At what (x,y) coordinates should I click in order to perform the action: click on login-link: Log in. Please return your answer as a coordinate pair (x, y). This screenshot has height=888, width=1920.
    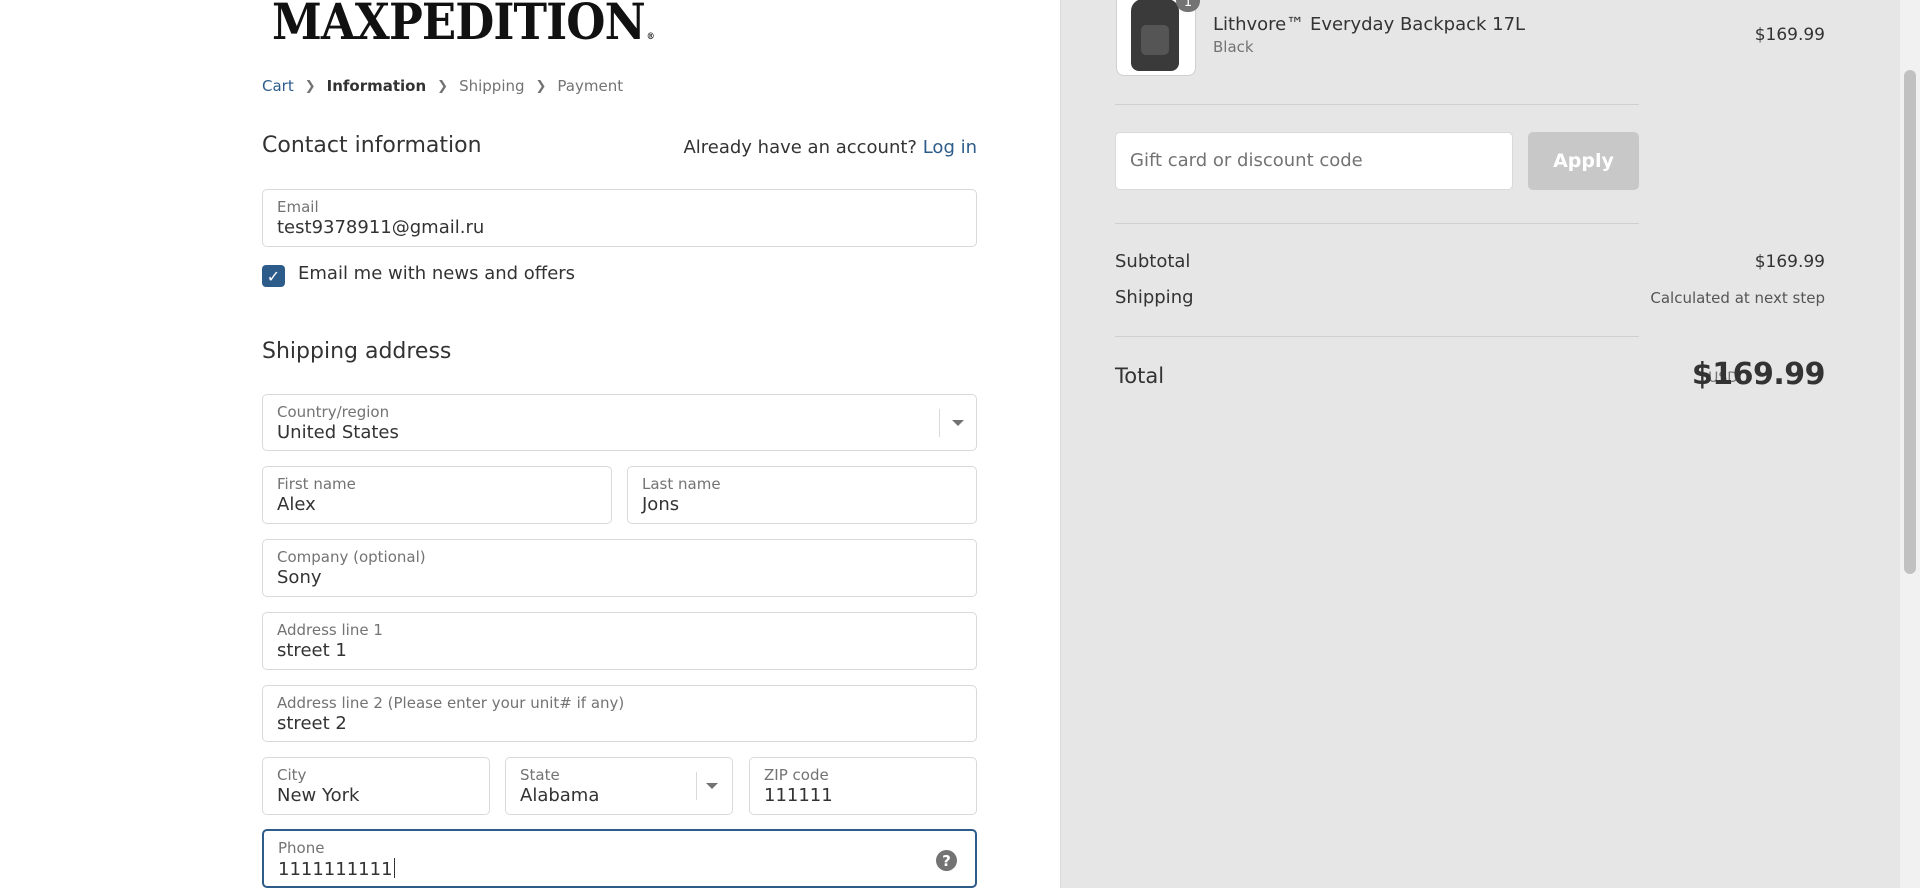
    Looking at the image, I should click on (950, 147).